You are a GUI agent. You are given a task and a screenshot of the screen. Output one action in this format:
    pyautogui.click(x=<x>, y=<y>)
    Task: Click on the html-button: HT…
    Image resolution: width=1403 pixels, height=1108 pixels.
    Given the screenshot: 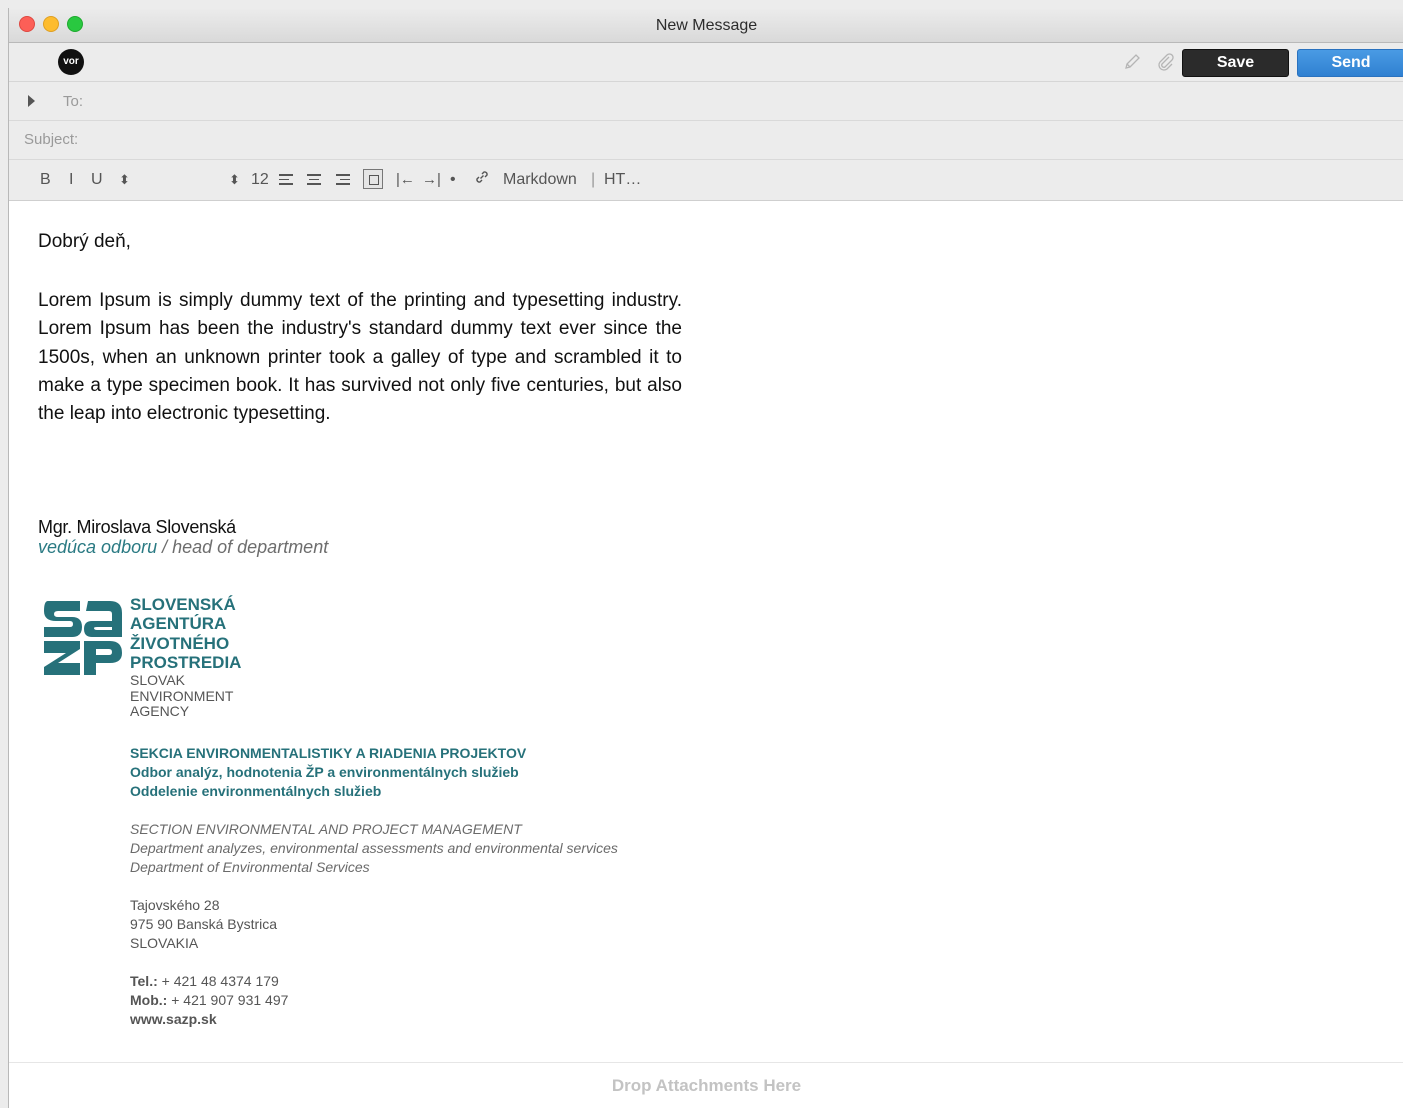 What is the action you would take?
    pyautogui.click(x=622, y=180)
    